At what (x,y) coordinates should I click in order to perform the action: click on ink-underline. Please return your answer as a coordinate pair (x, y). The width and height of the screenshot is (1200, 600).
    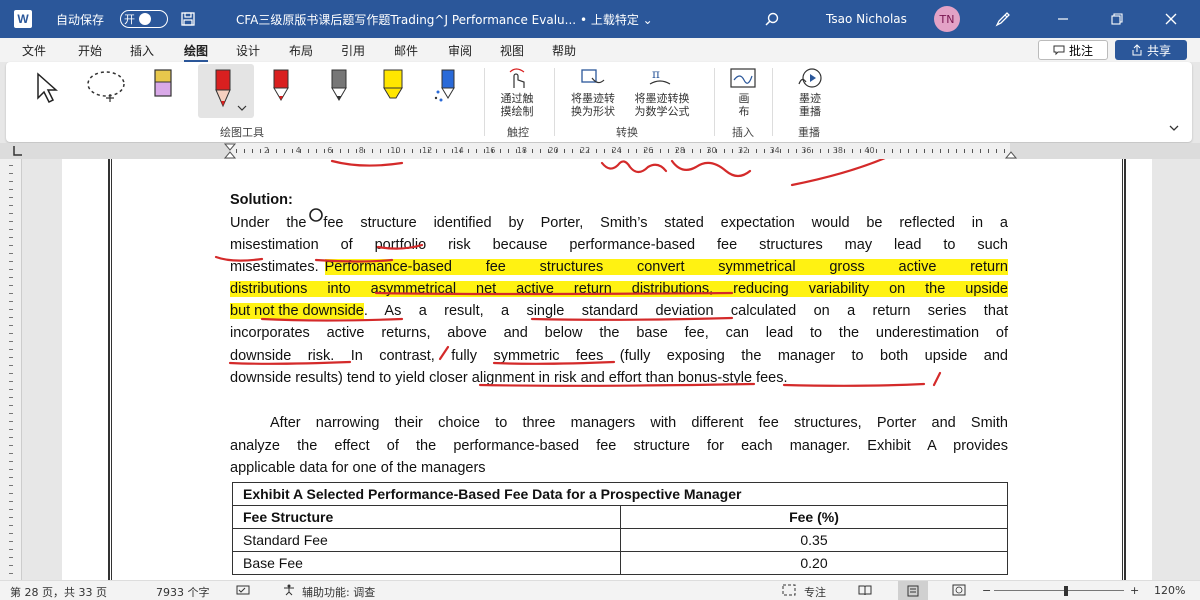
    Looking at the image, I should click on (332, 319).